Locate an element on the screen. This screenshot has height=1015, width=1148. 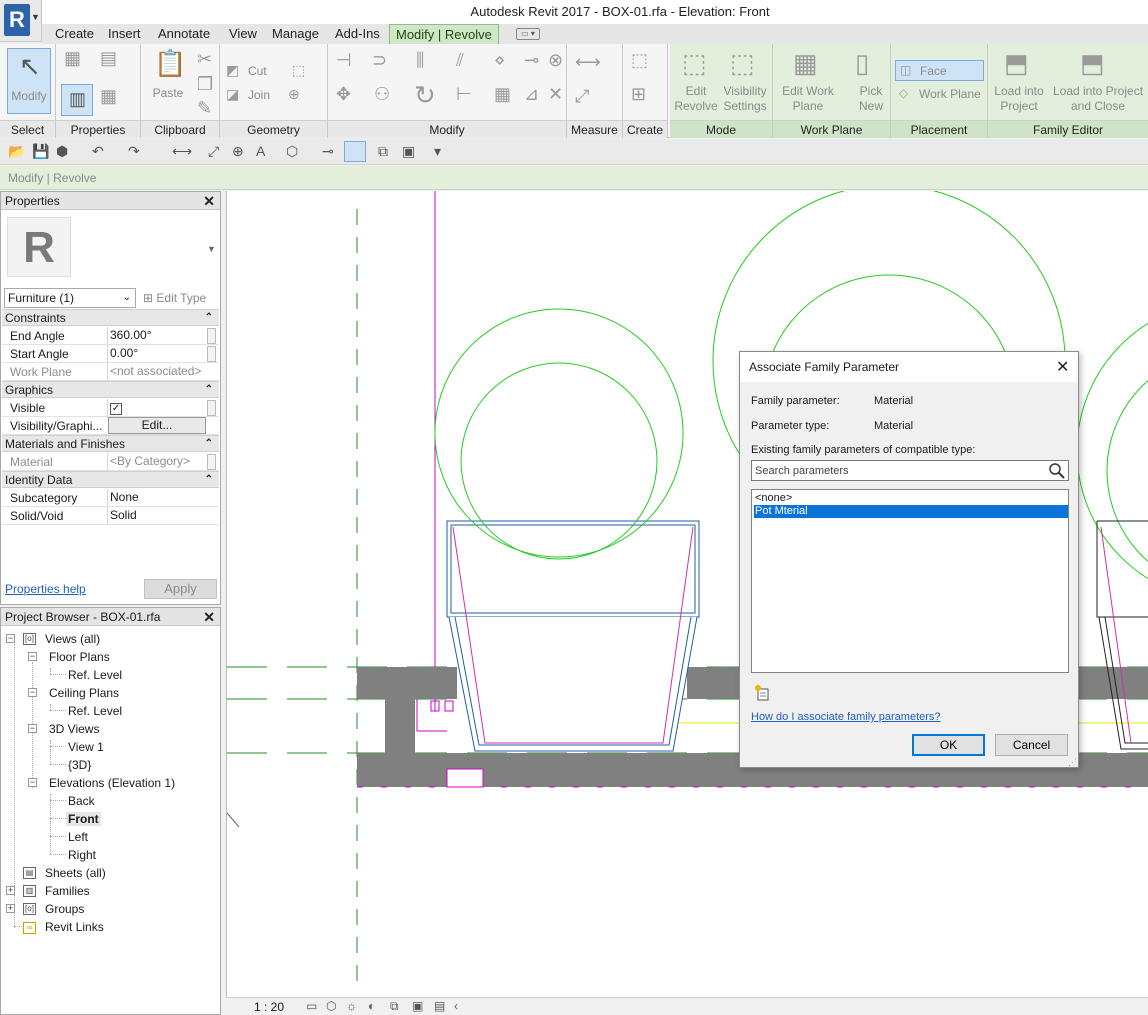
prop-material: Material <By Category> is located at coordinates (110, 462).